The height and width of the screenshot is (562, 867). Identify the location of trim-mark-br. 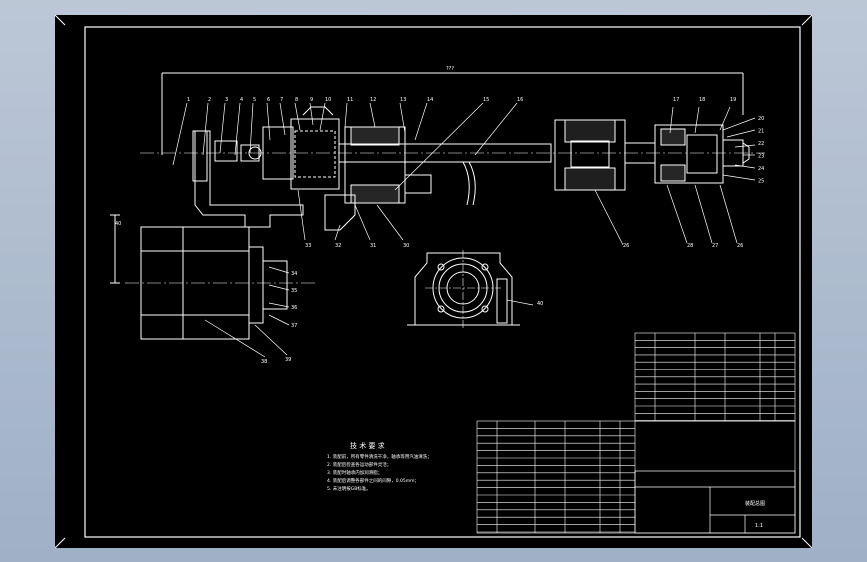
(807, 543).